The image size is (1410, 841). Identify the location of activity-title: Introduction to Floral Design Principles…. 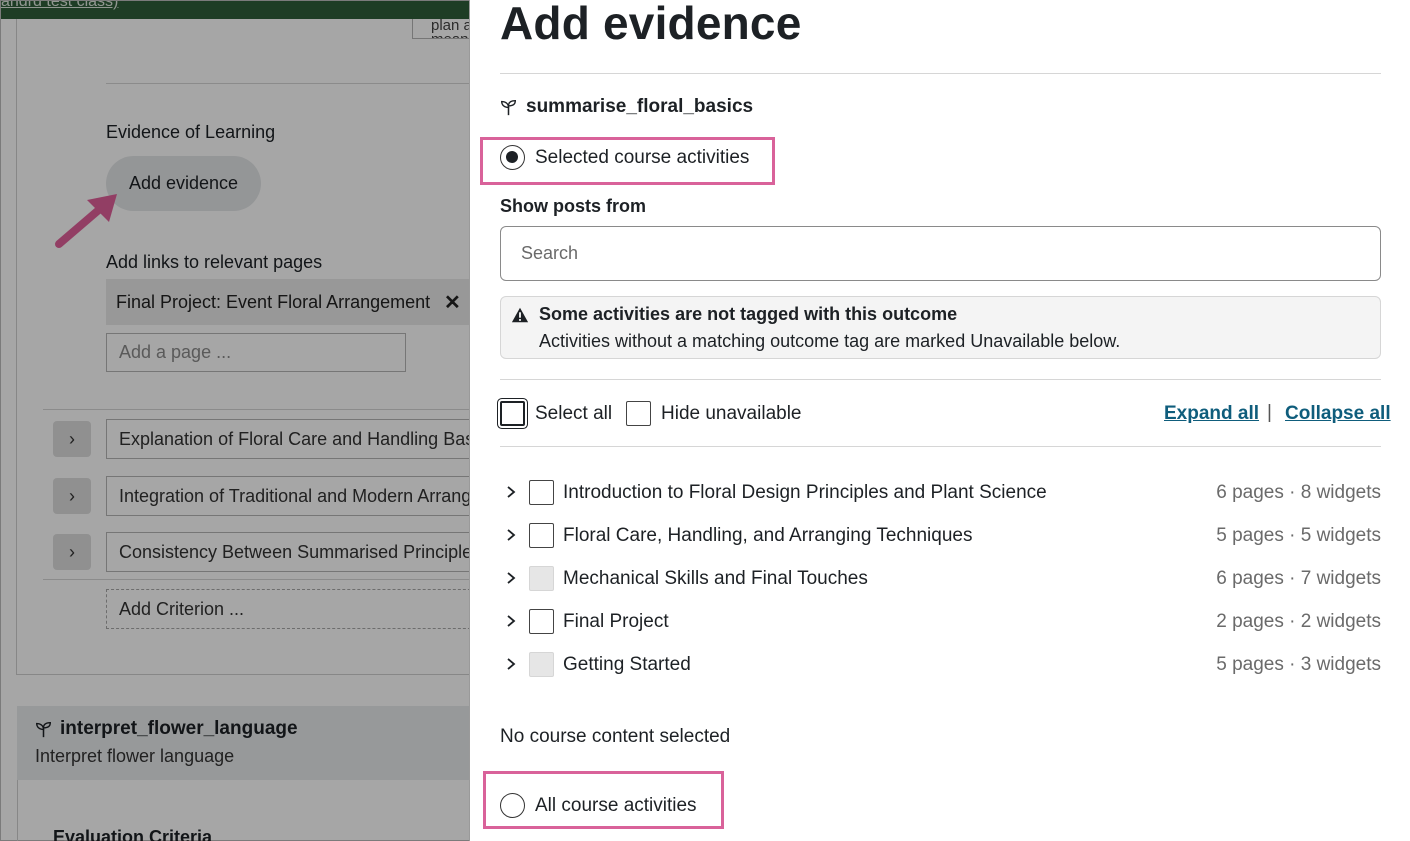
(805, 492).